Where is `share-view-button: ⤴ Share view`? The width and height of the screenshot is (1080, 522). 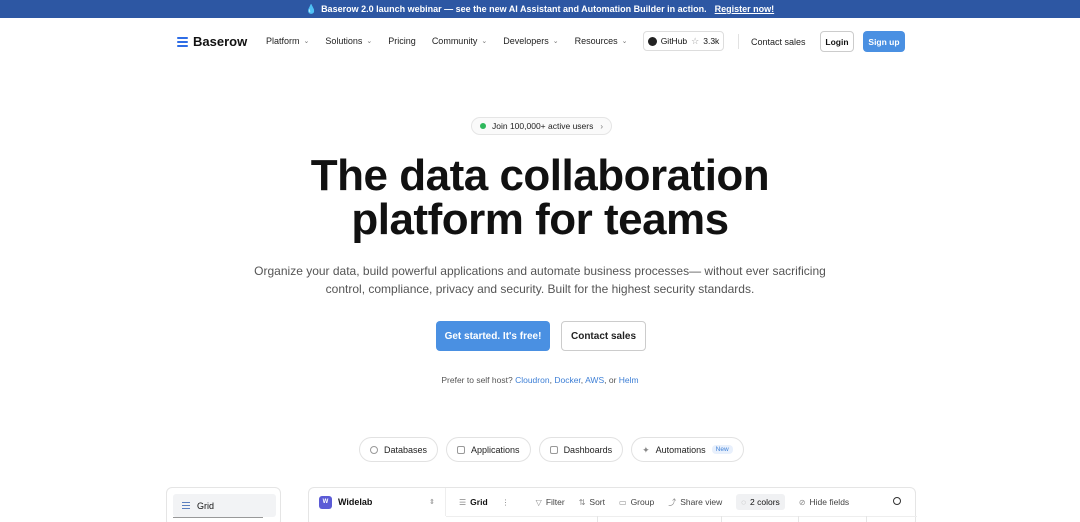
share-view-button: ⤴ Share view is located at coordinates (695, 502).